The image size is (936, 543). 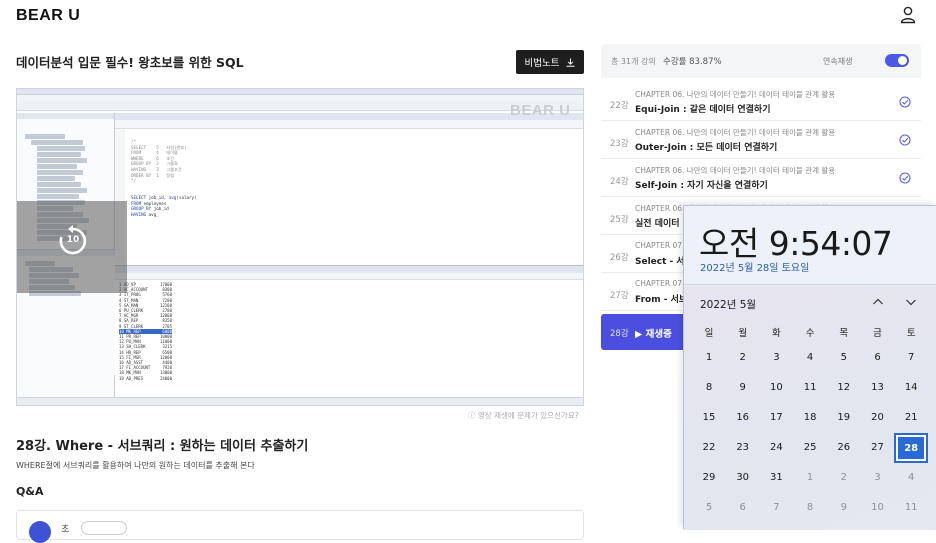 What do you see at coordinates (703, 110) in the screenshot?
I see `lecture-name: Equi-Join : 같은 데이터 연결하기` at bounding box center [703, 110].